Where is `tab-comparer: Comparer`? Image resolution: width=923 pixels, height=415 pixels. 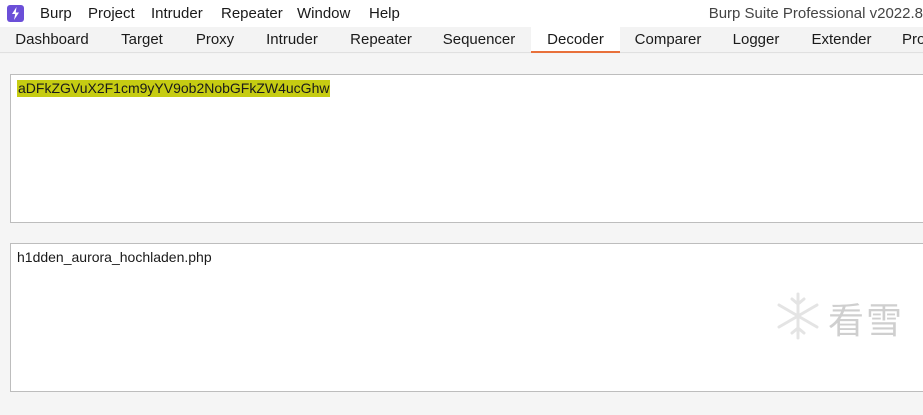 tab-comparer: Comparer is located at coordinates (668, 40).